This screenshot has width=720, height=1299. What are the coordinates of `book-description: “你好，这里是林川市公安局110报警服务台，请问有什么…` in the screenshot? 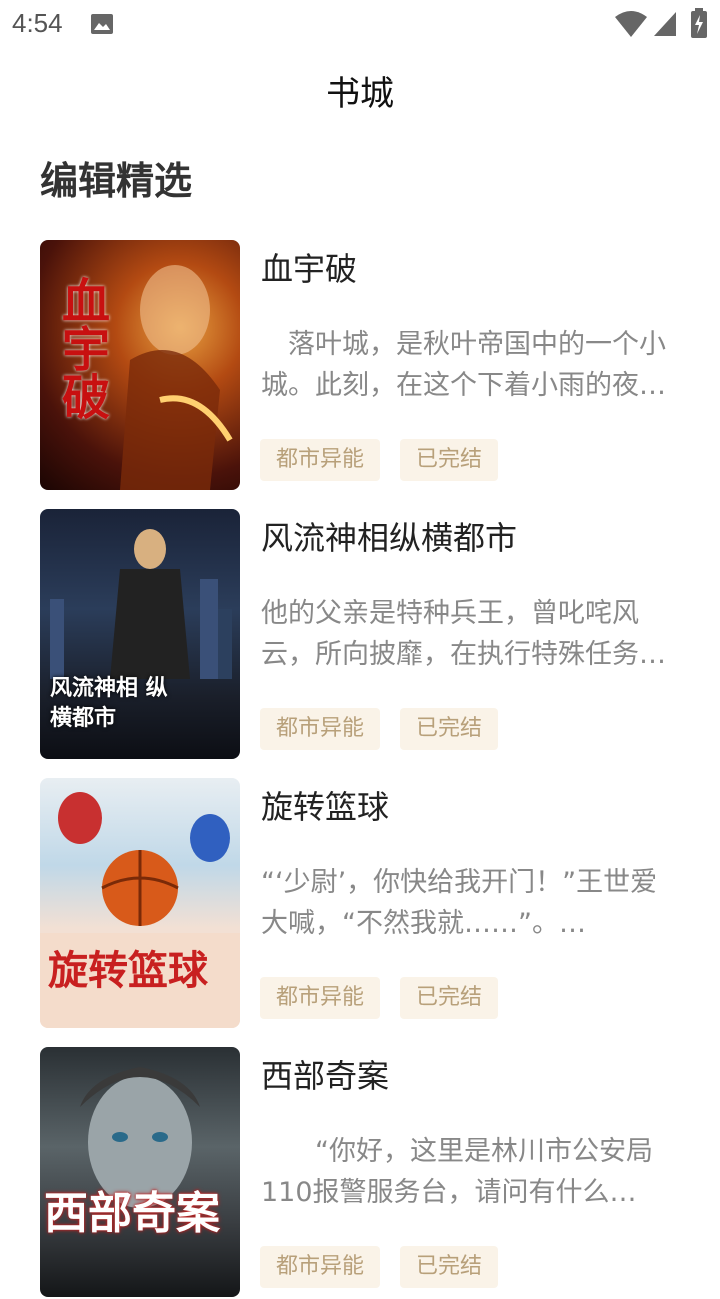 It's located at (457, 1172).